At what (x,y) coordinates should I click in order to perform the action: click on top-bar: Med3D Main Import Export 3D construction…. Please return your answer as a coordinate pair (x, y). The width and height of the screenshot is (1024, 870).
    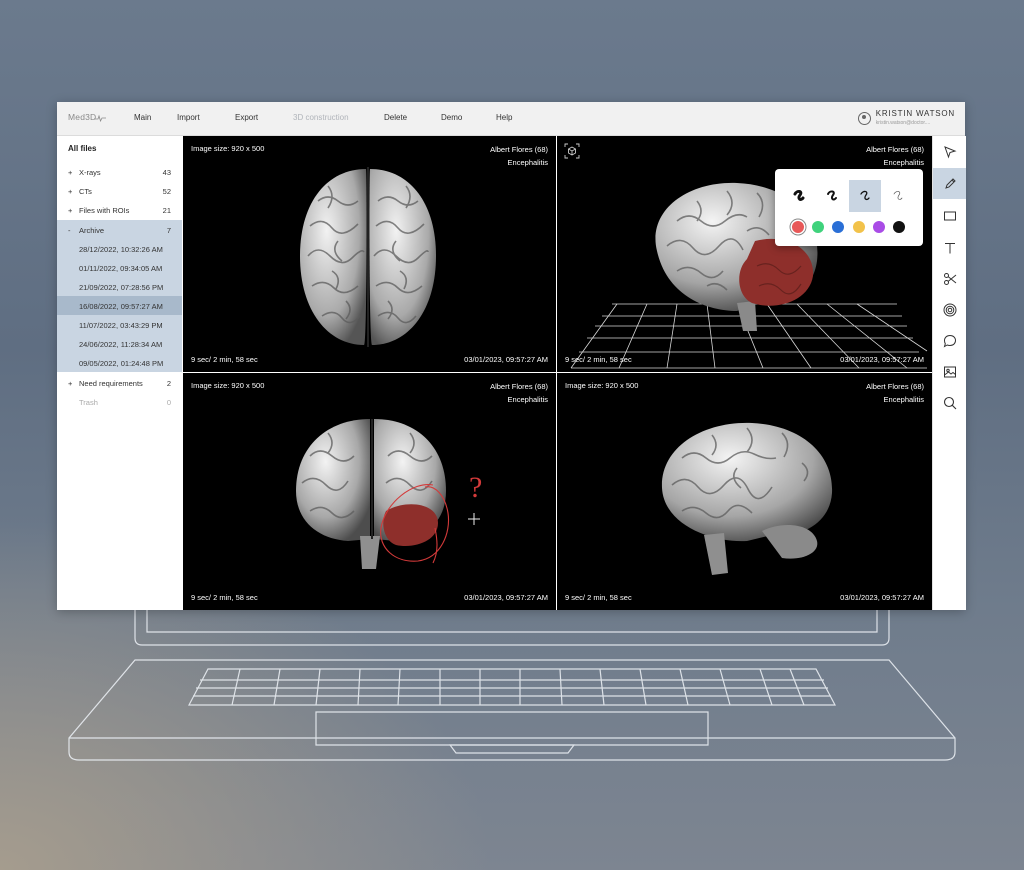
    Looking at the image, I should click on (511, 119).